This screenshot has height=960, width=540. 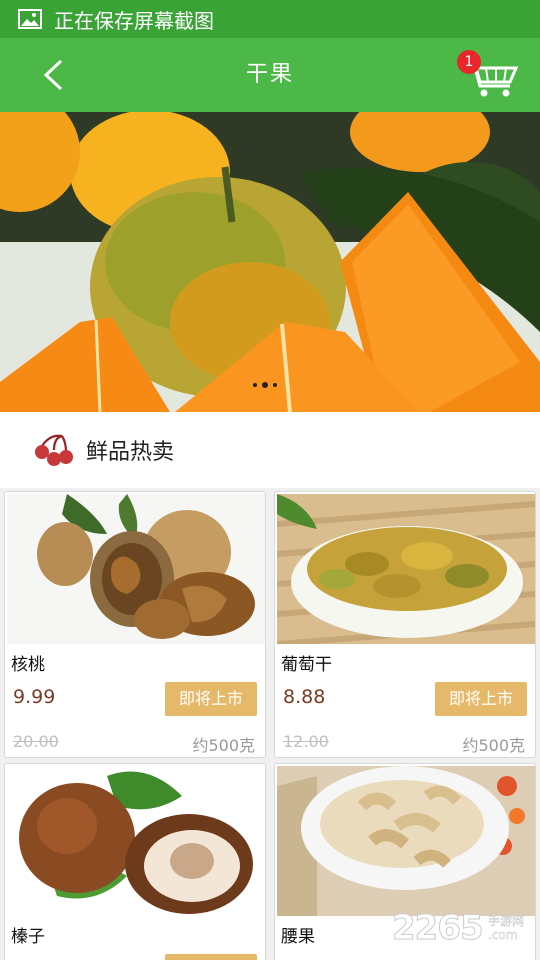 I want to click on product-original-price: 12.00, so click(x=306, y=741).